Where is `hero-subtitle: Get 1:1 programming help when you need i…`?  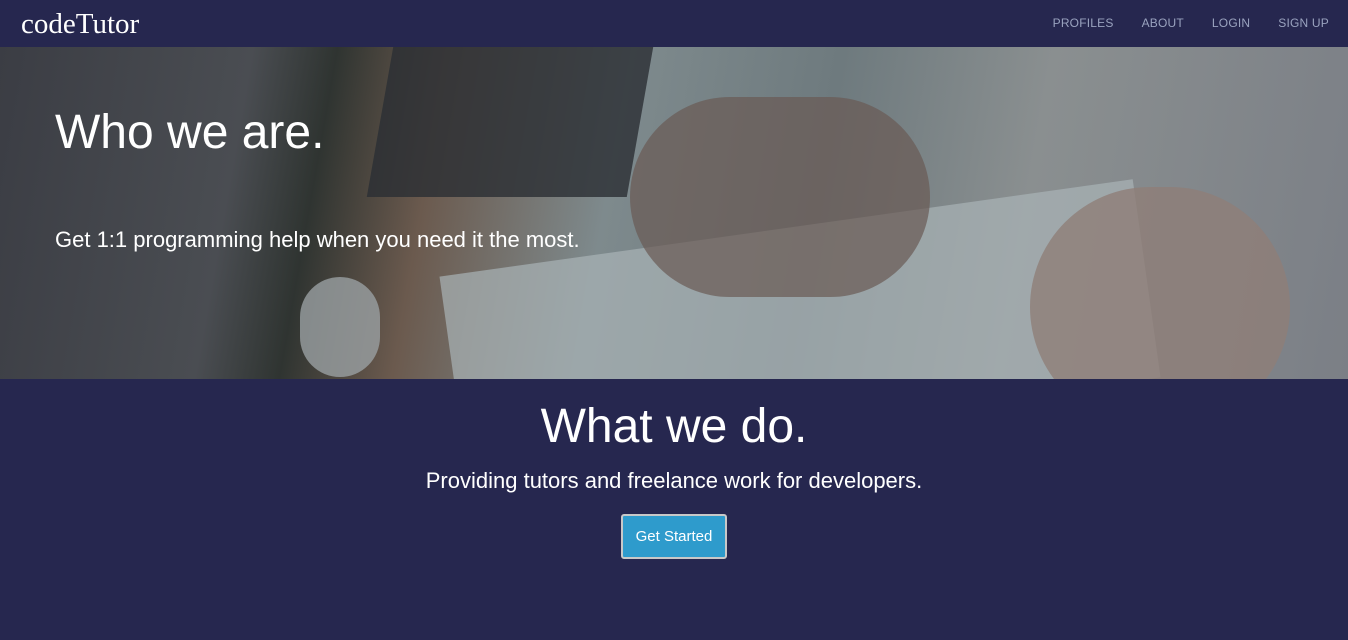
hero-subtitle: Get 1:1 programming help when you need i… is located at coordinates (317, 239).